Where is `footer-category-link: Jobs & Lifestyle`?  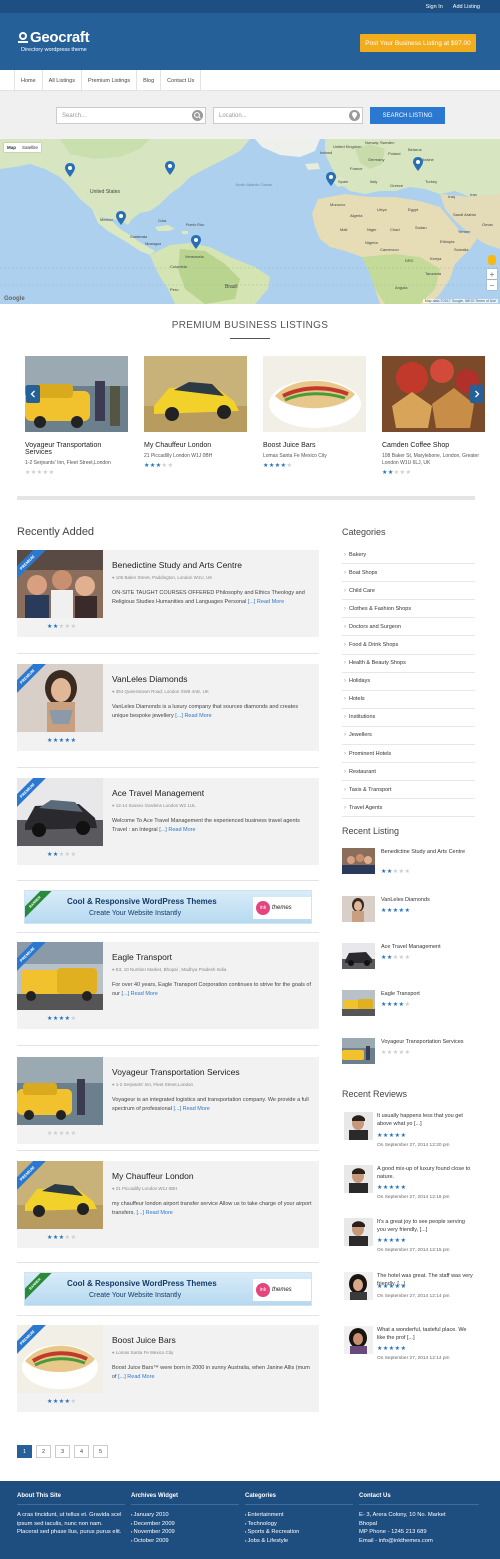 footer-category-link: Jobs & Lifestyle is located at coordinates (299, 1541).